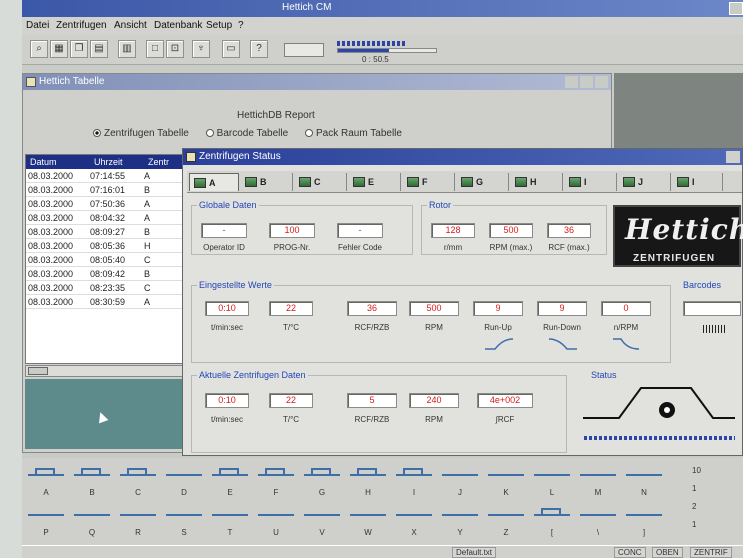 The width and height of the screenshot is (743, 558). I want to click on table-icon: ▥, so click(127, 49).